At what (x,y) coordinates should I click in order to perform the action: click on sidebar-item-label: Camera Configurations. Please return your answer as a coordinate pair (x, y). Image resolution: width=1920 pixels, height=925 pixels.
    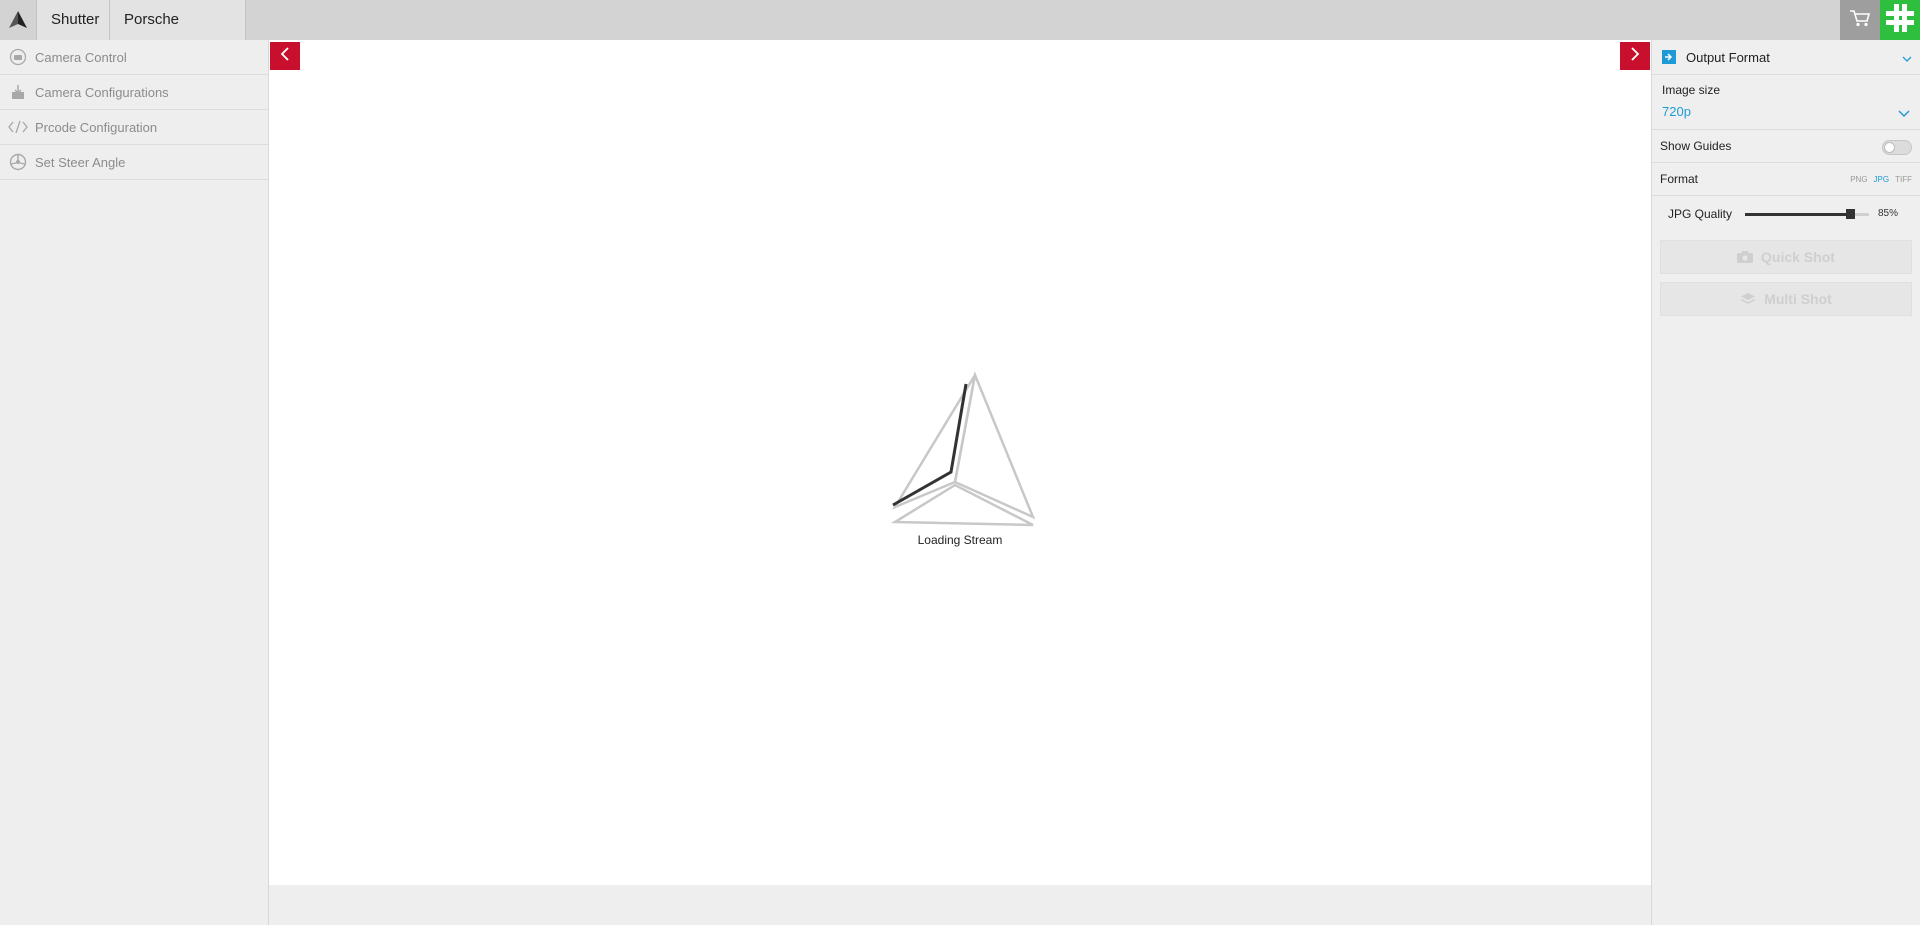
    Looking at the image, I should click on (102, 92).